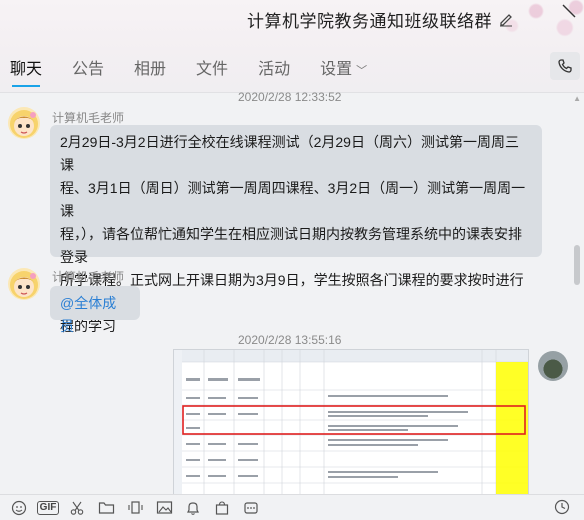 The image size is (584, 520). What do you see at coordinates (291, 245) in the screenshot?
I see `message-line: 程，），请各位帮忙通知学生在相应测试日期内按教务管理系统中的课表安排登录` at bounding box center [291, 245].